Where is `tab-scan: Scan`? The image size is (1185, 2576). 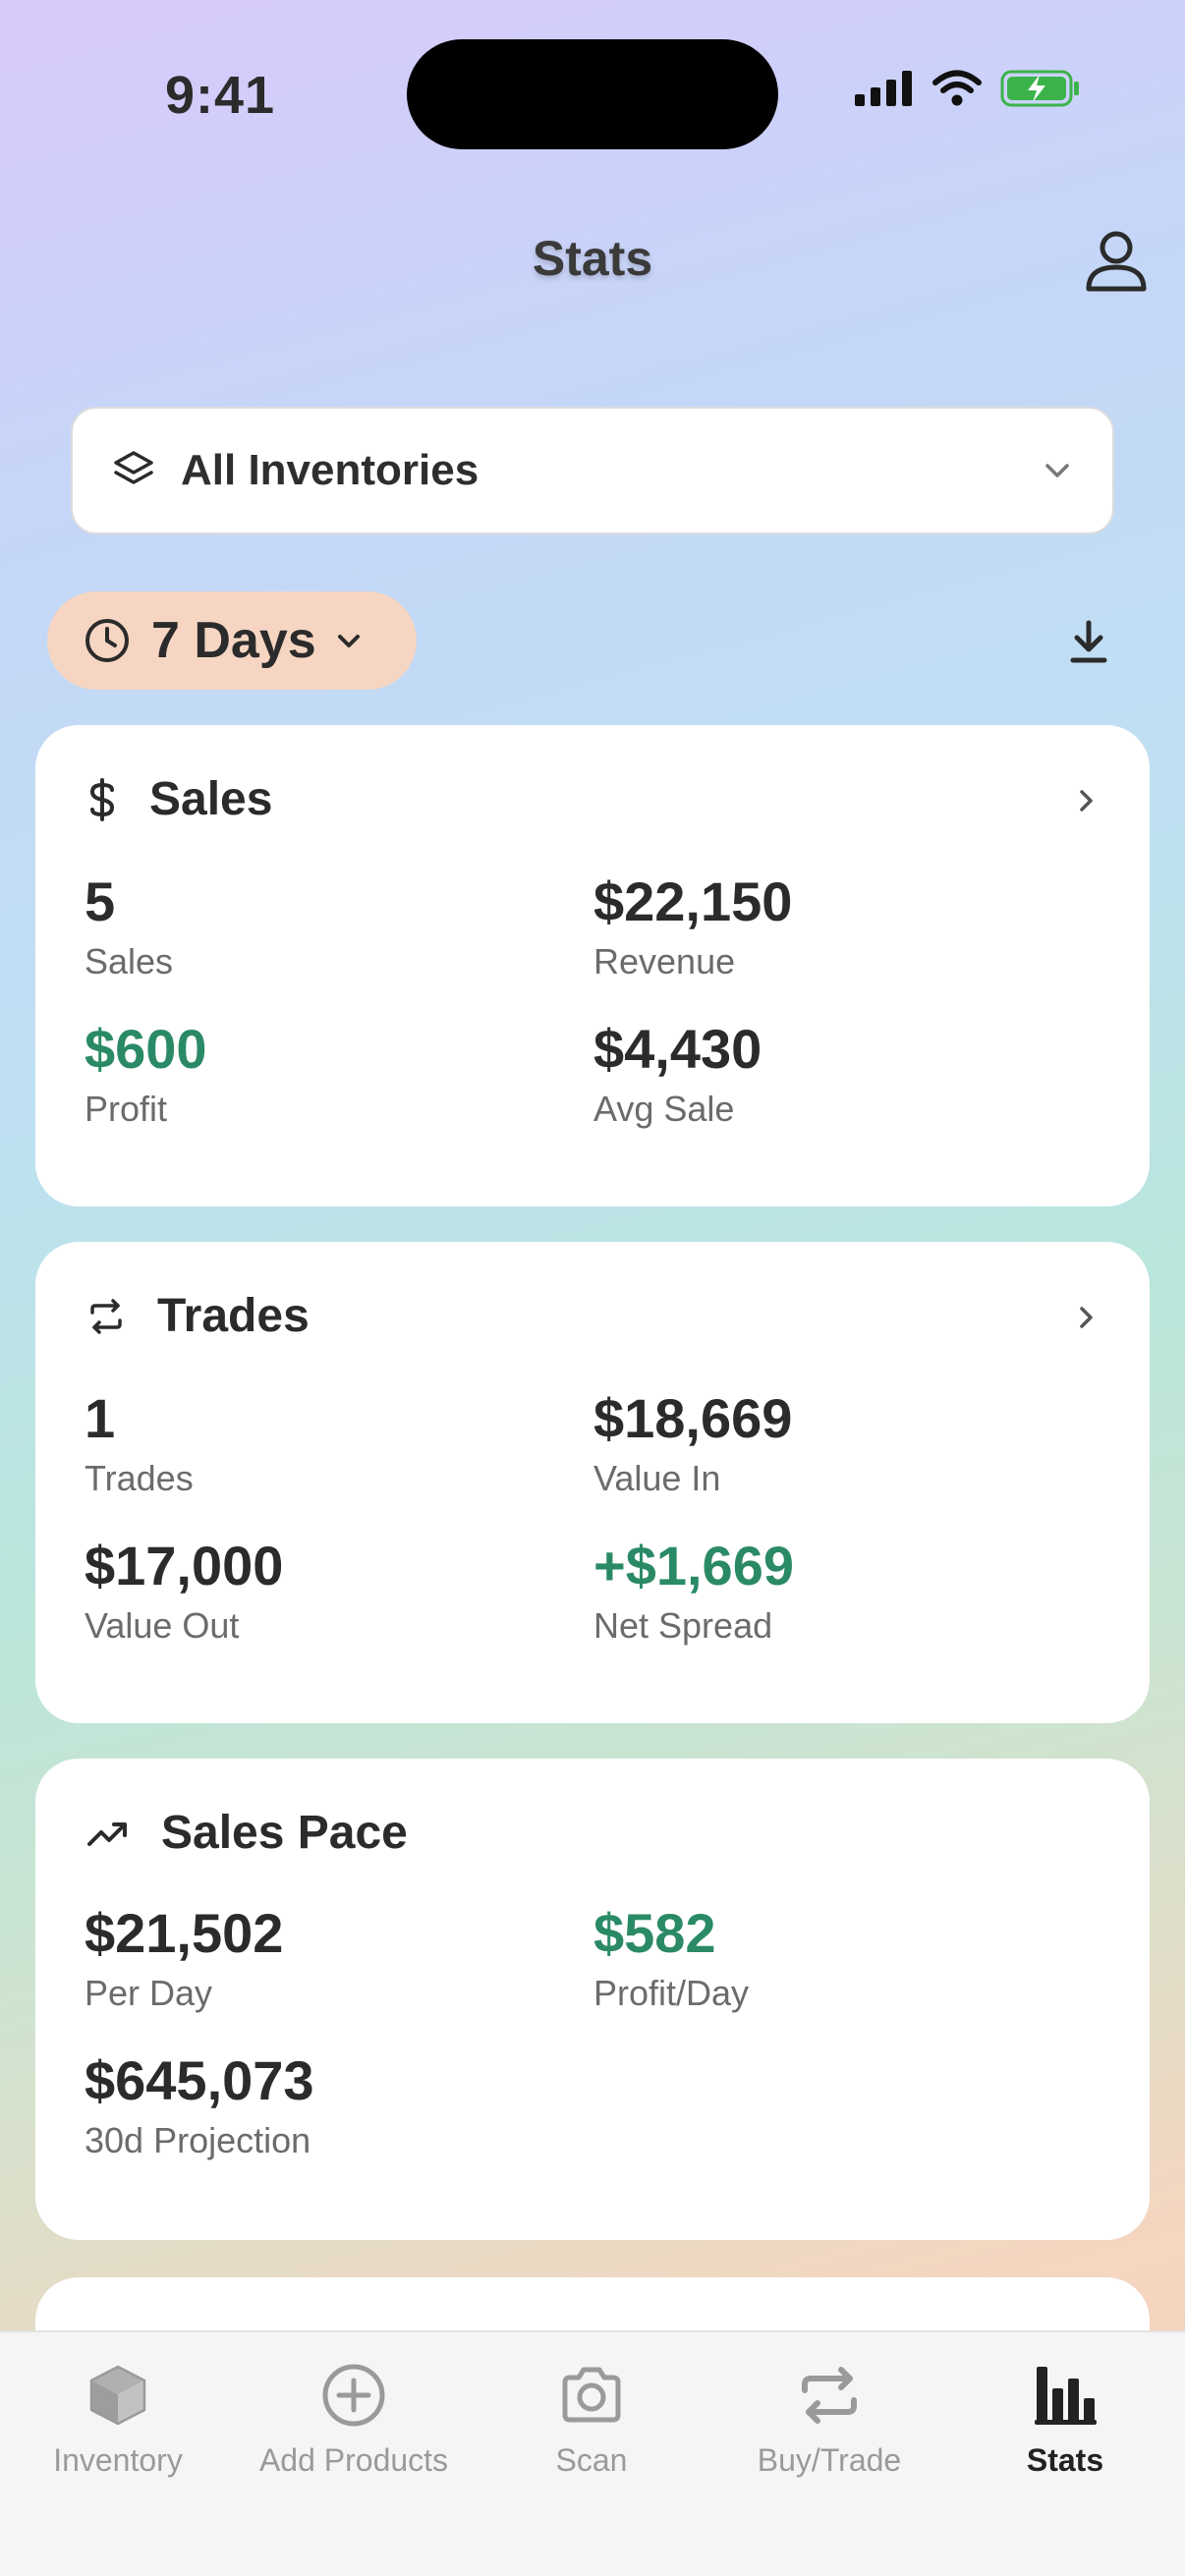 tab-scan: Scan is located at coordinates (592, 2418).